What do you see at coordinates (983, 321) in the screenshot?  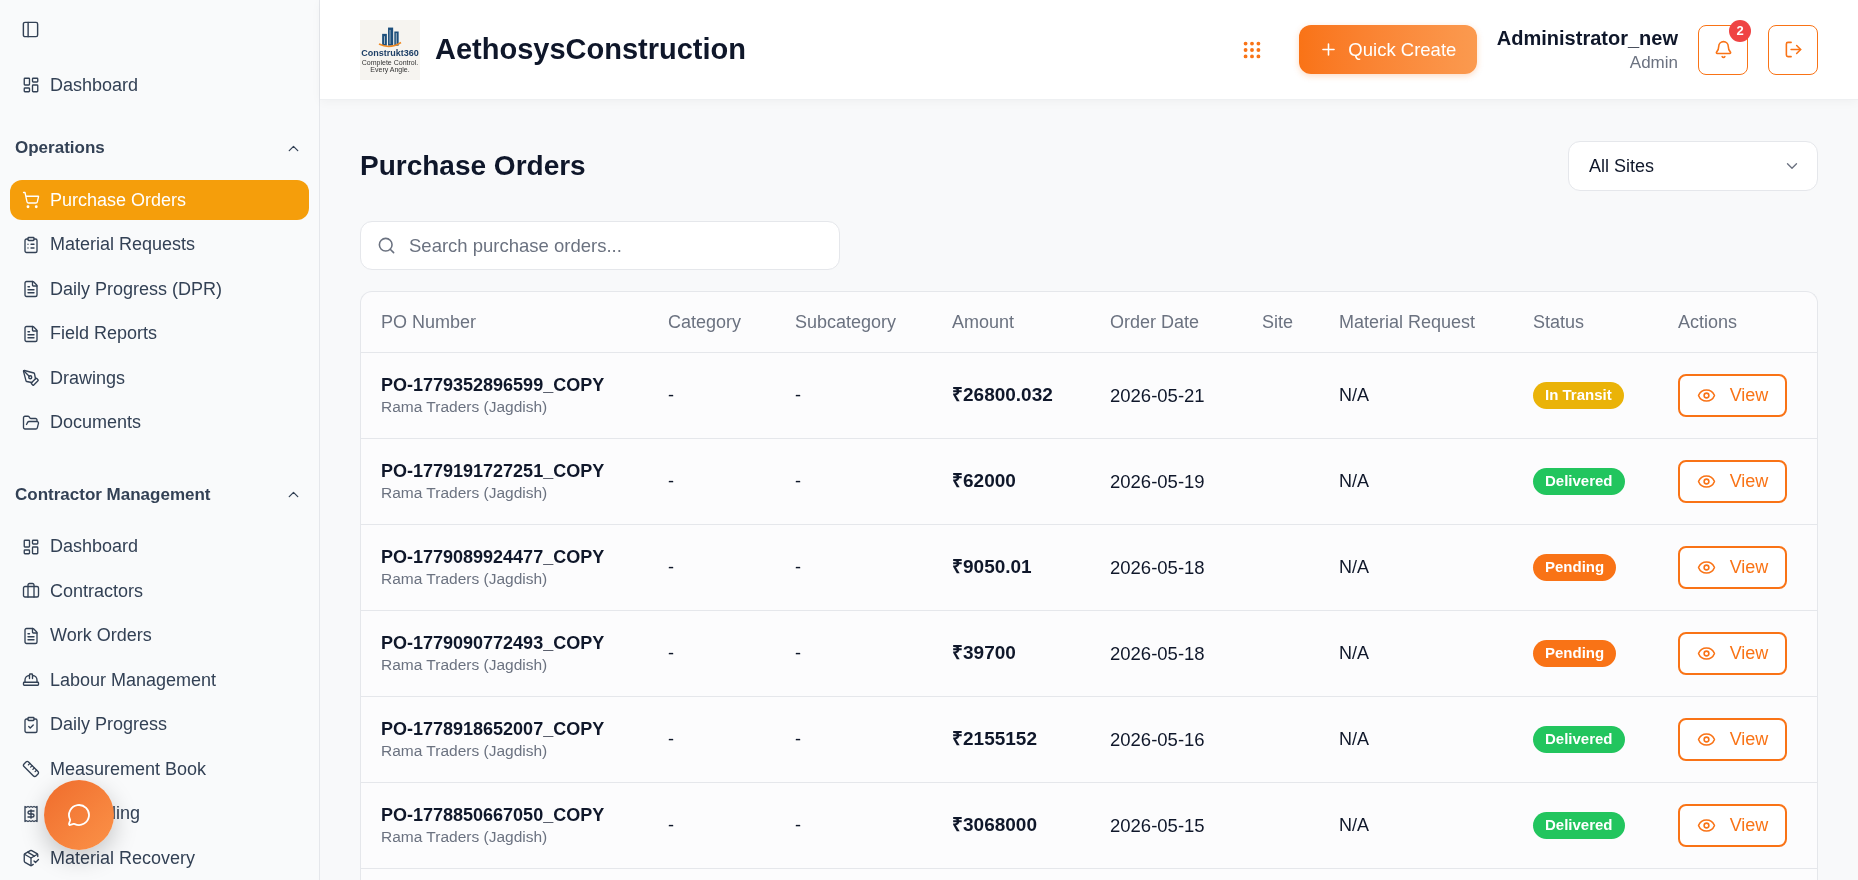 I see `column-header: Amount` at bounding box center [983, 321].